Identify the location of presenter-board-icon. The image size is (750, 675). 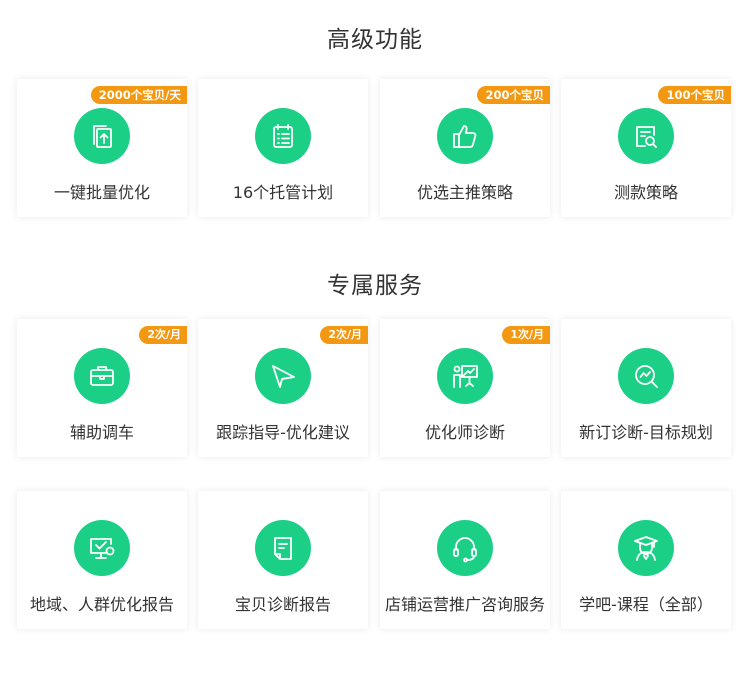
(465, 376).